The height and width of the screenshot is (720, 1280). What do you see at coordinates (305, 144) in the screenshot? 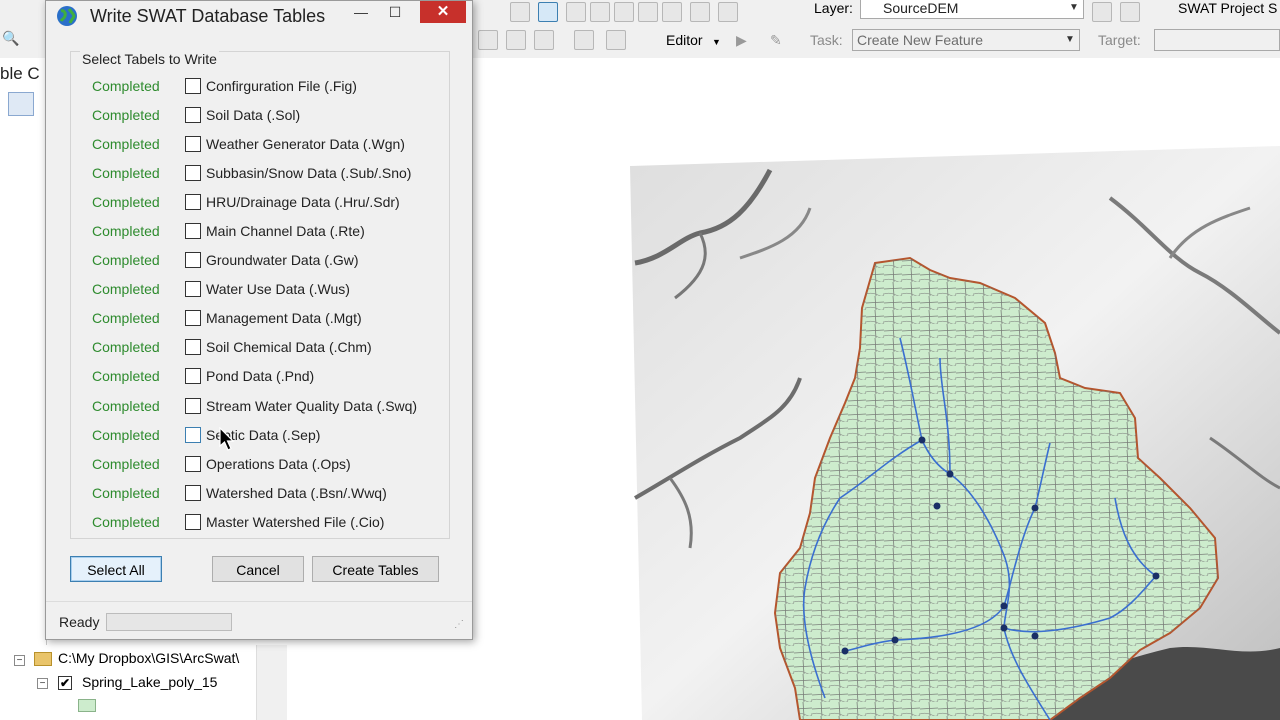
I see `row-label: Weather Generator Data (.Wgn)` at bounding box center [305, 144].